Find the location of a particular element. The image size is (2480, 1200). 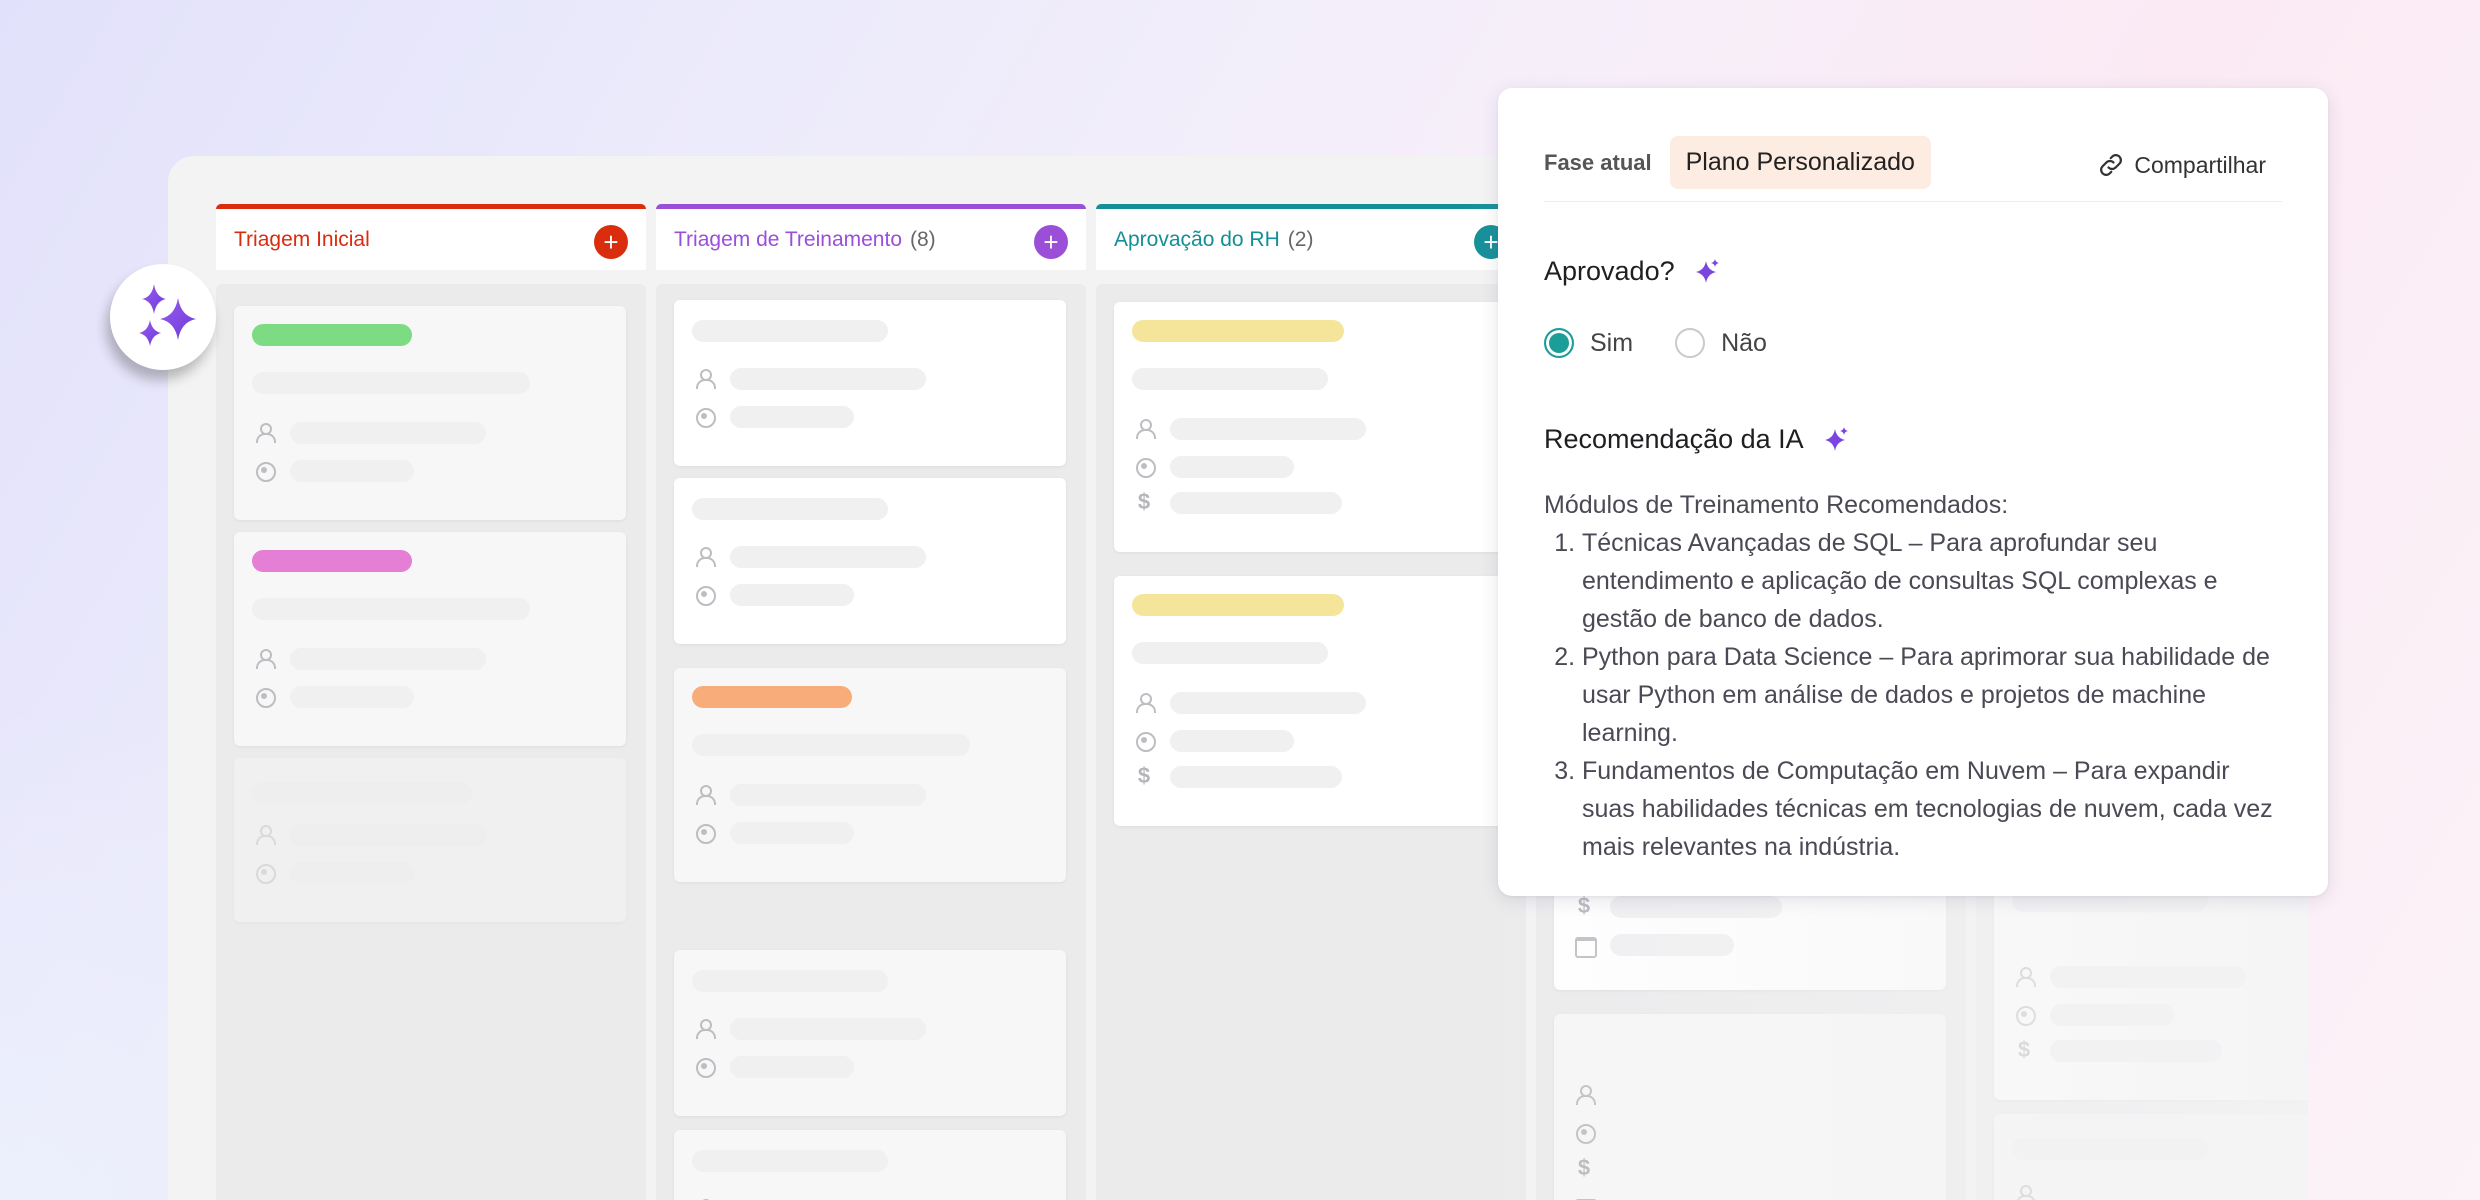

column-header: Triagem Inicial + is located at coordinates (431, 237).